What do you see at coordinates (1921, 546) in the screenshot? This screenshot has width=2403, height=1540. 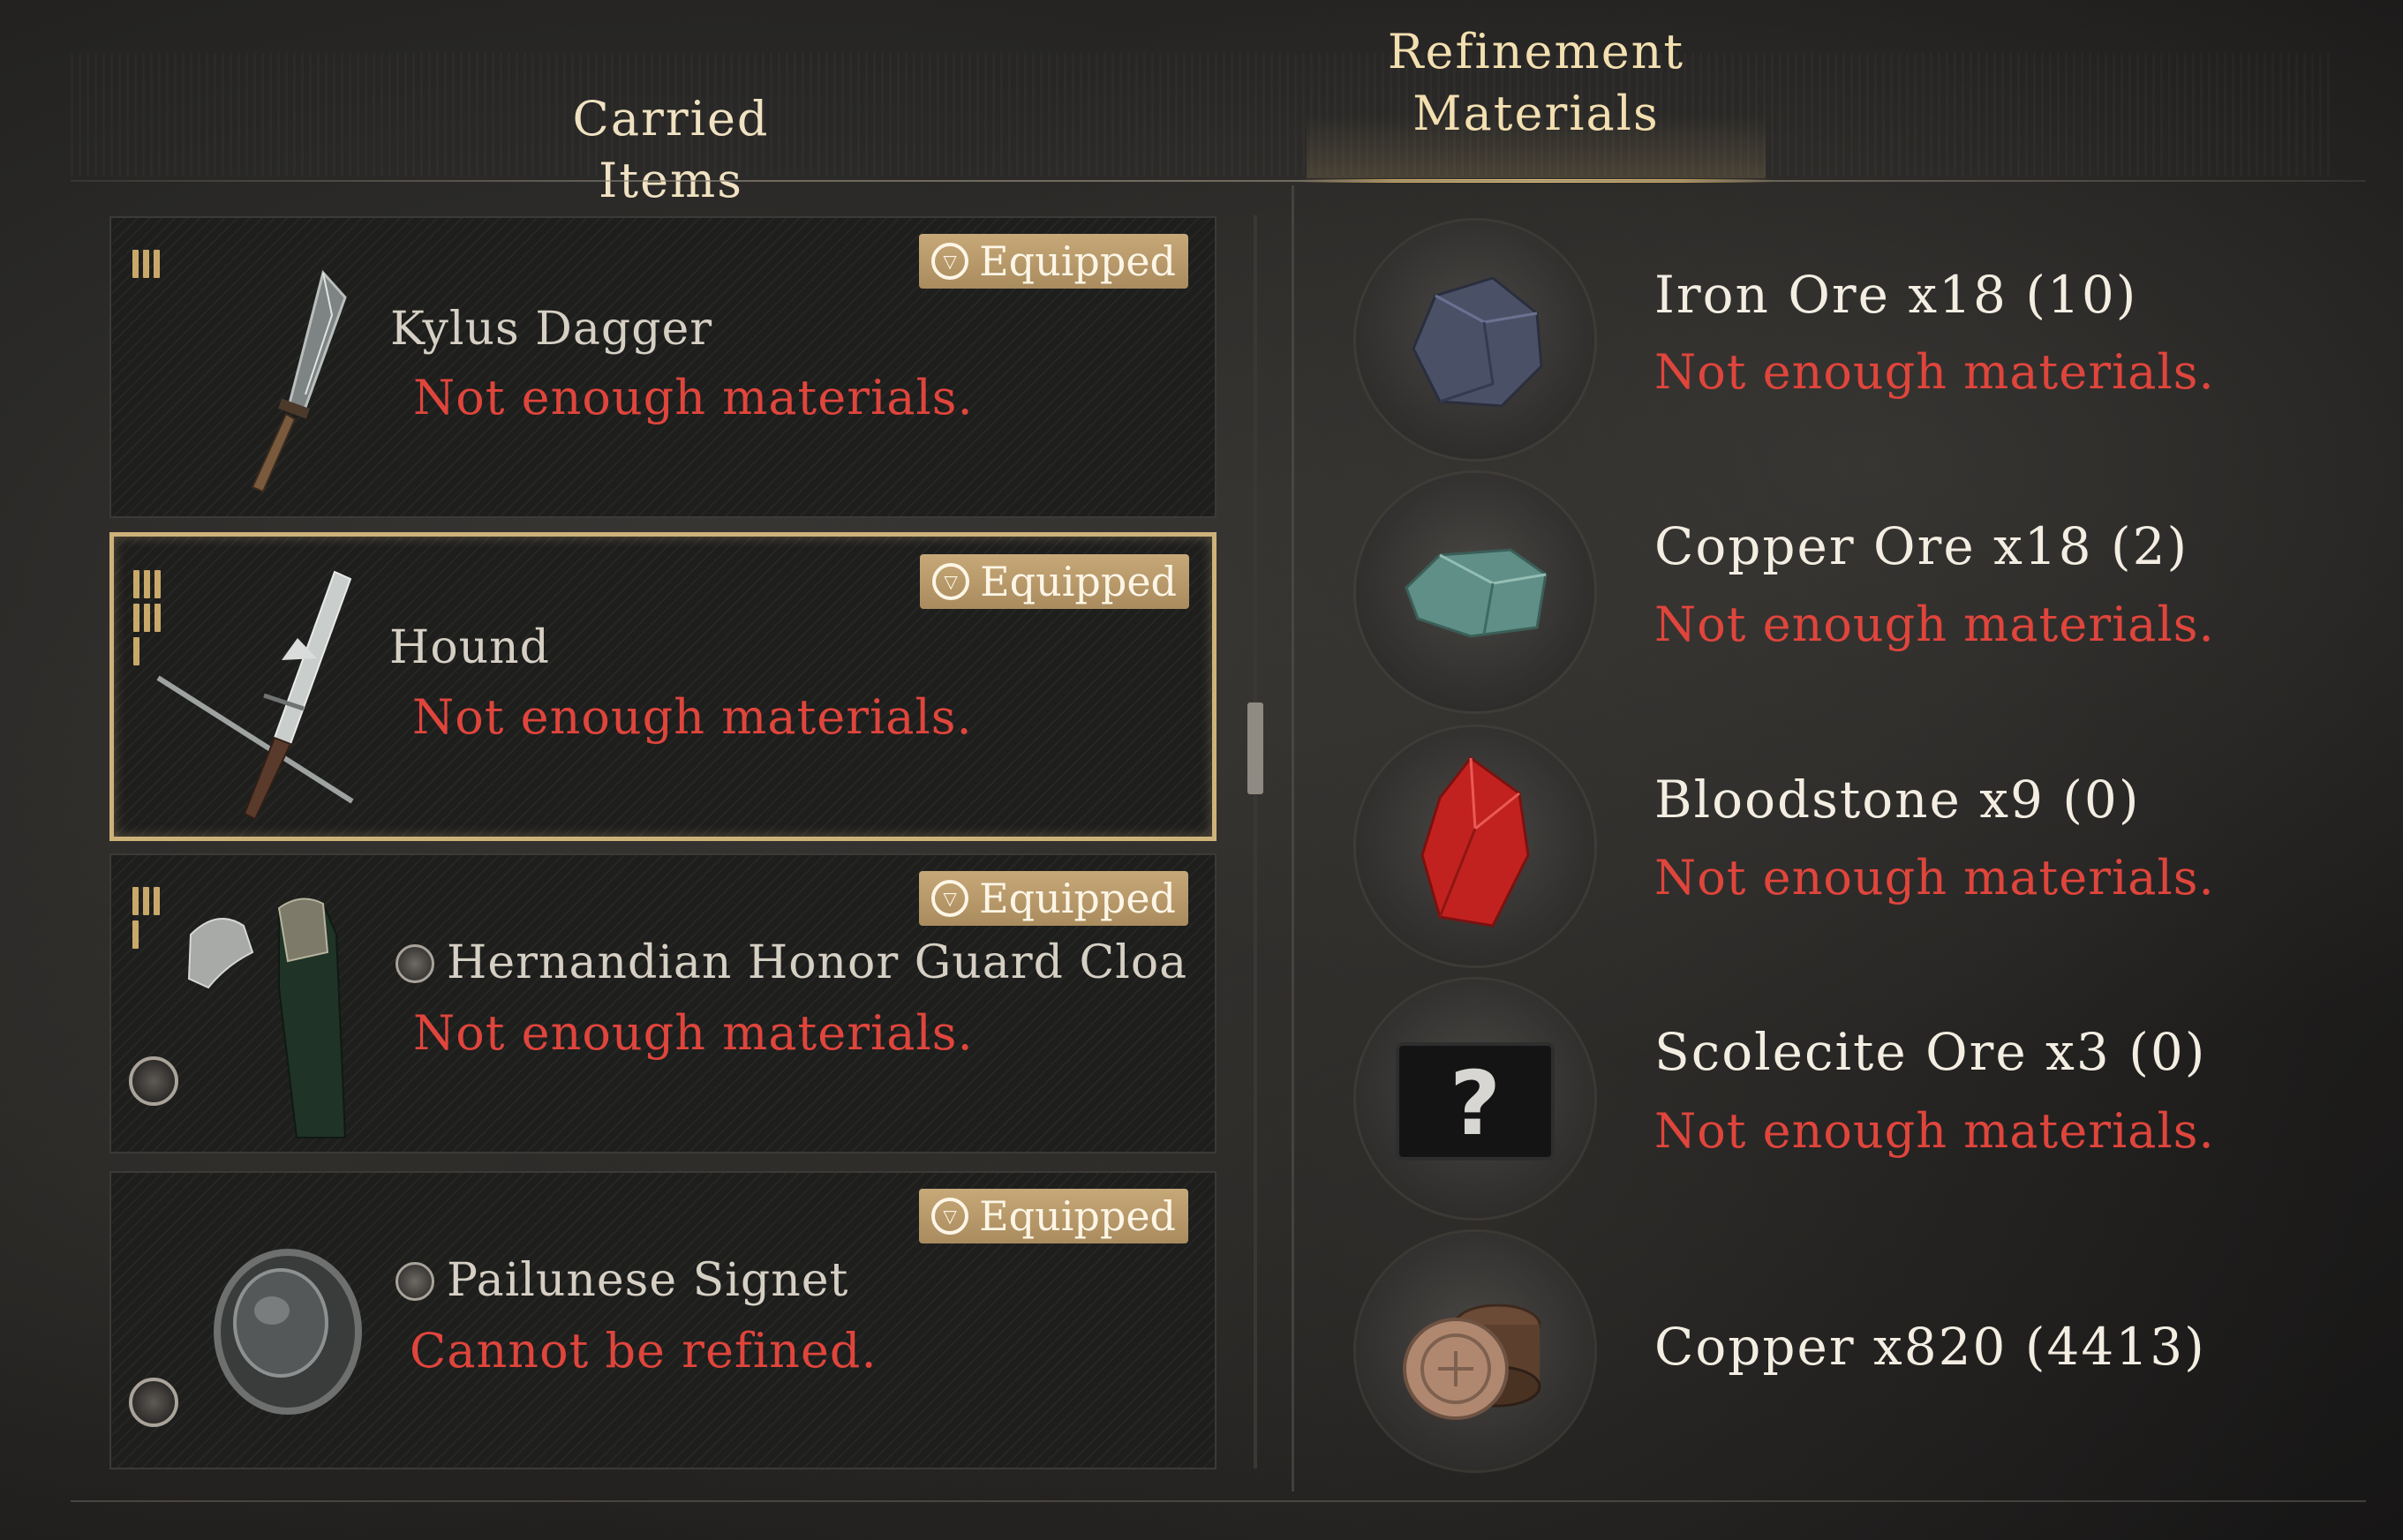 I see `material-name: Copper Ore x18 (2)` at bounding box center [1921, 546].